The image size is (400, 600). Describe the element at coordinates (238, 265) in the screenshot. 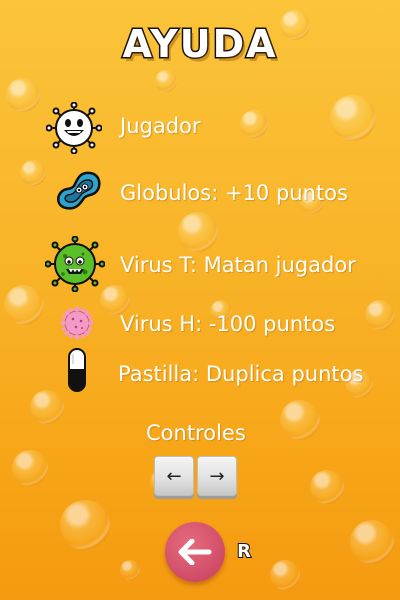

I see `legend-label: Virus T: Matan jugador` at that location.